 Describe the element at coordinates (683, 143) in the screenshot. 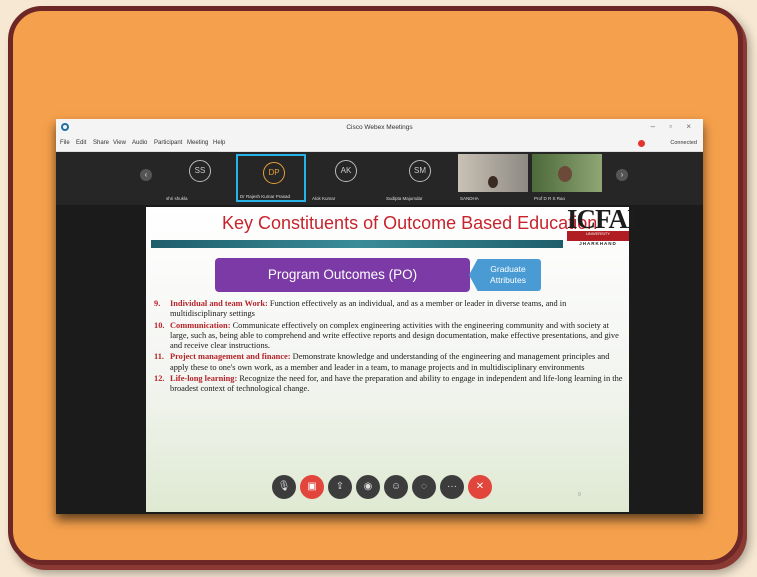

I see `connection-status: Connected` at that location.